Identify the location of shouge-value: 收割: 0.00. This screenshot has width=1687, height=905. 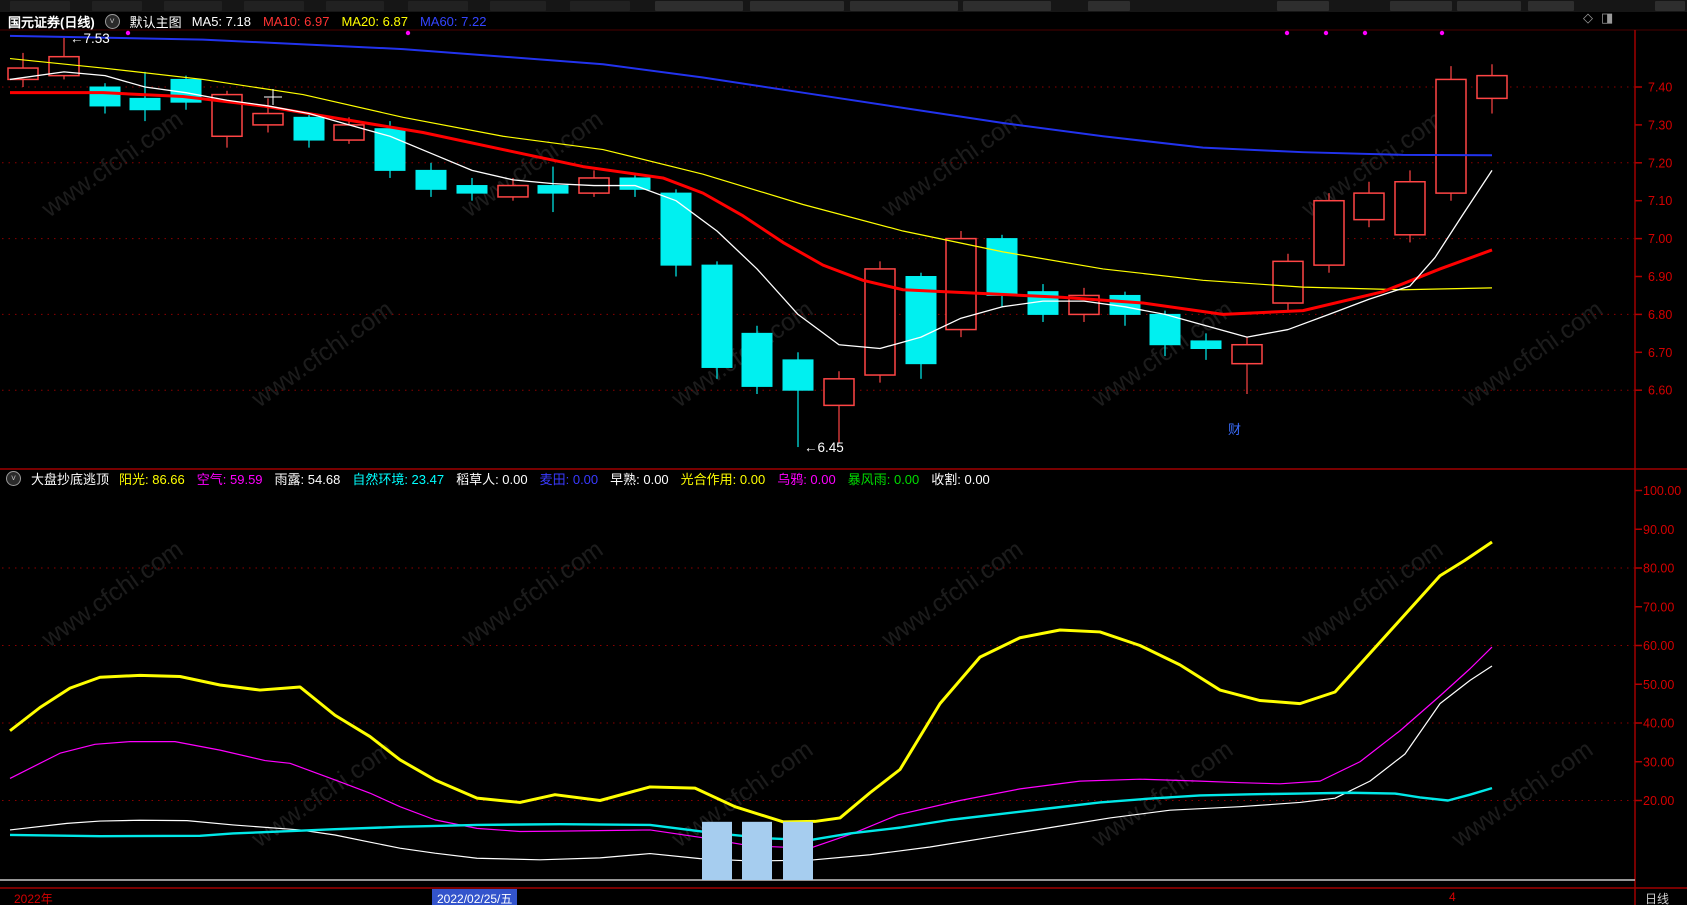
(960, 479).